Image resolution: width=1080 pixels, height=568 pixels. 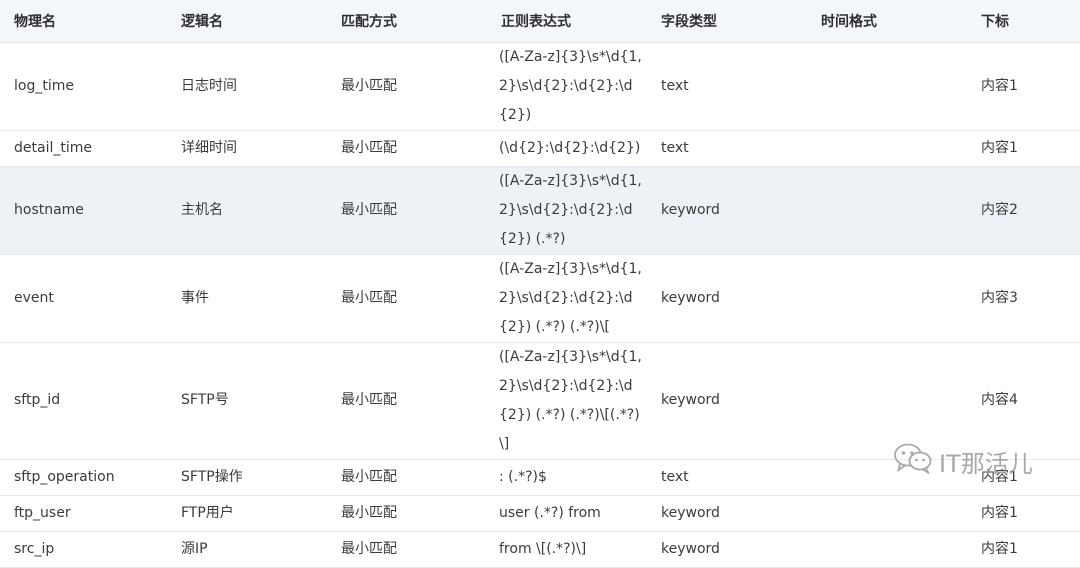 What do you see at coordinates (916, 461) in the screenshot?
I see `wechat-icon` at bounding box center [916, 461].